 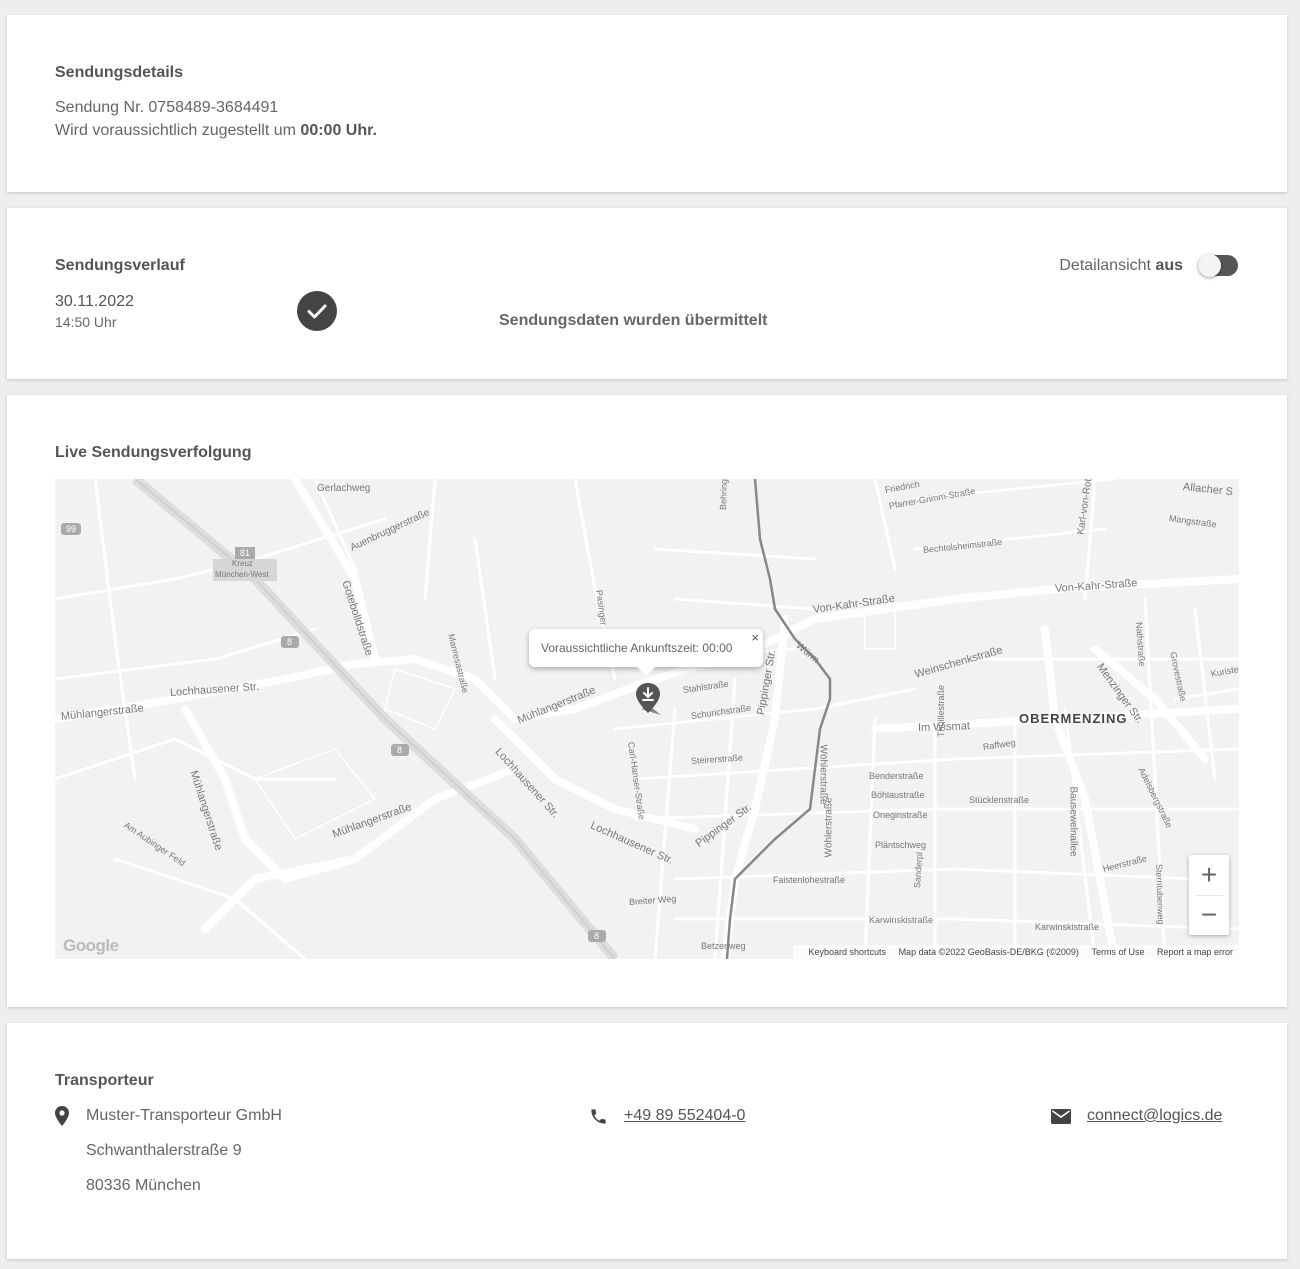 I want to click on status-check-badge, so click(x=317, y=311).